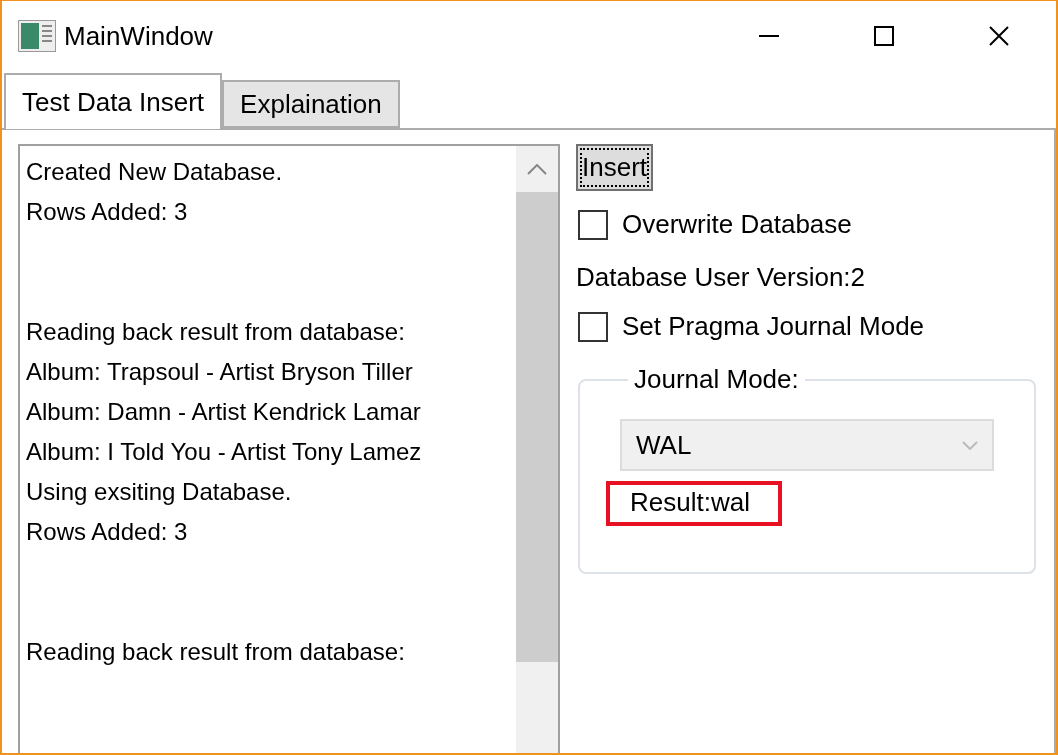 Image resolution: width=1058 pixels, height=755 pixels. I want to click on journal-mode-dropdown: WAL, so click(807, 445).